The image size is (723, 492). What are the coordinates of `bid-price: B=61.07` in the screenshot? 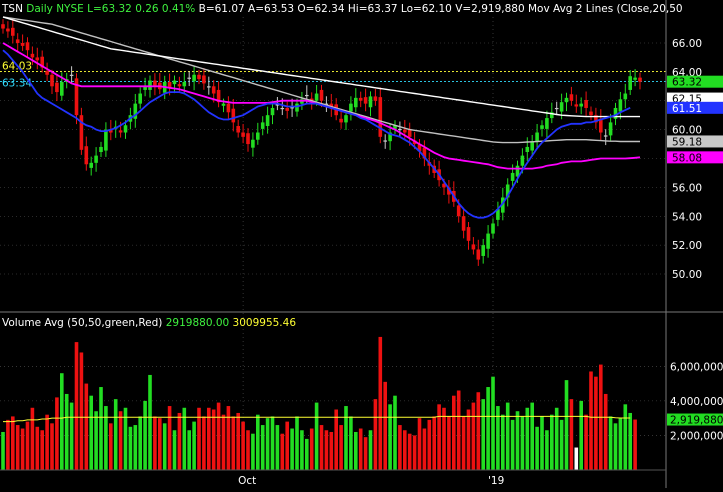 It's located at (221, 9).